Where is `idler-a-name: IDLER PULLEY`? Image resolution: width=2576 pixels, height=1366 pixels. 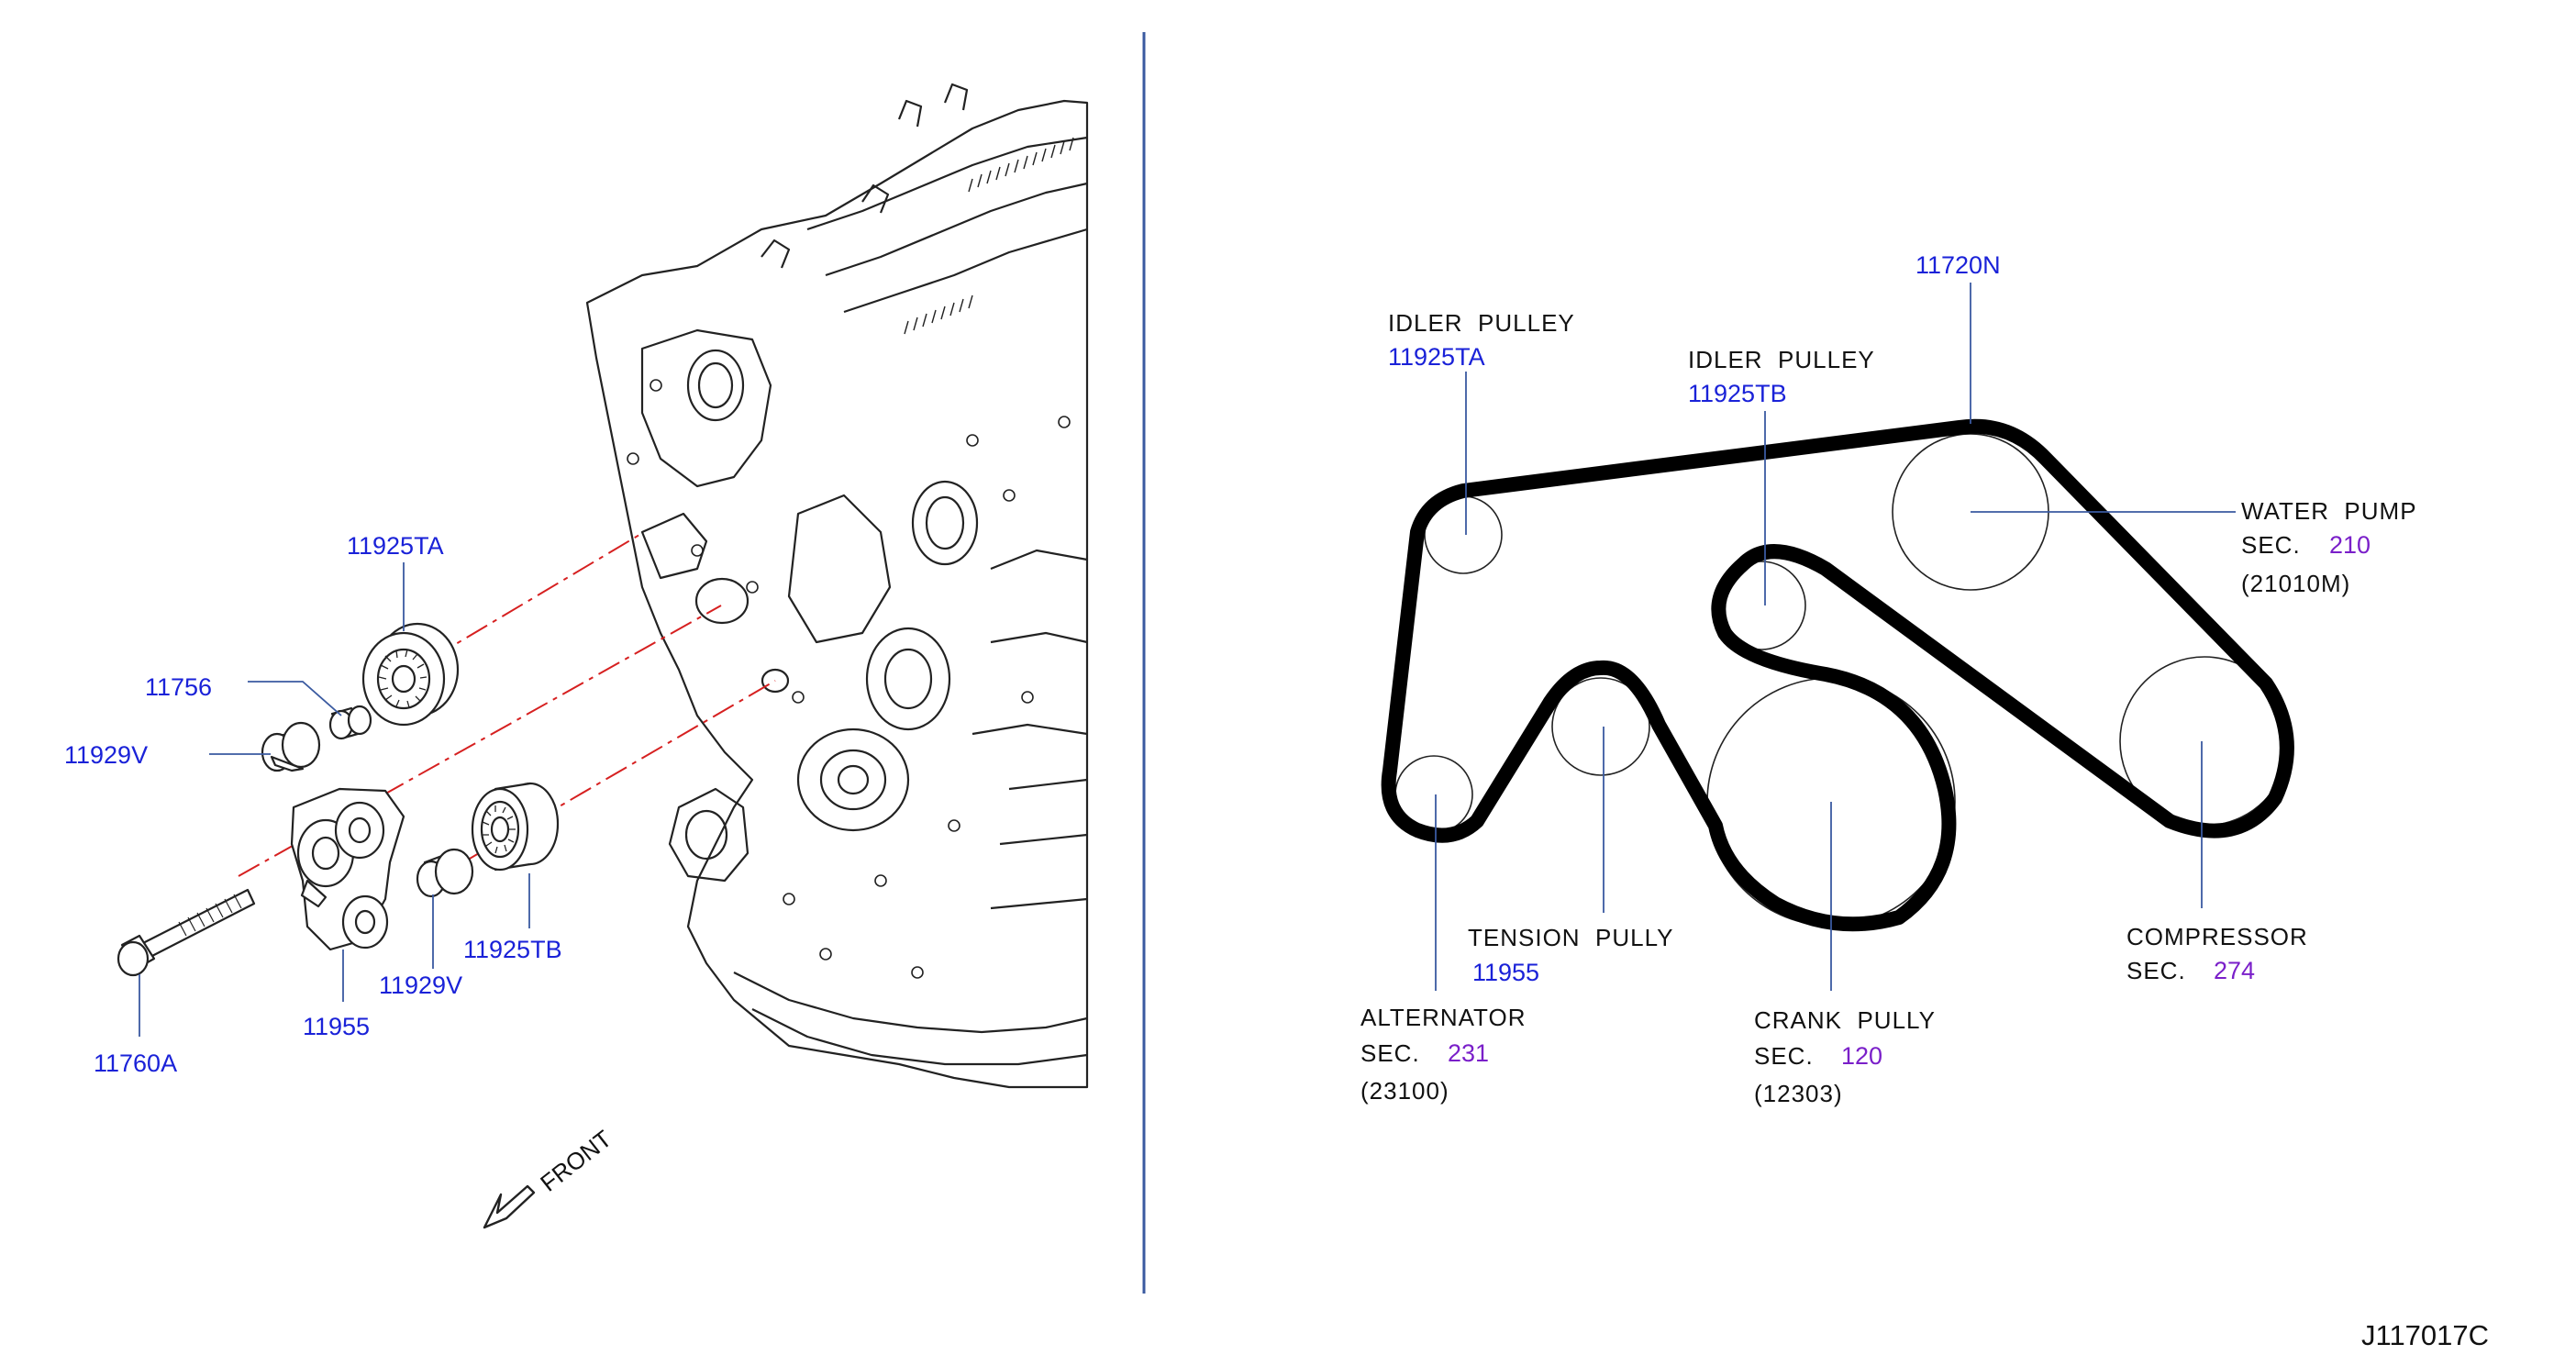 idler-a-name: IDLER PULLEY is located at coordinates (1481, 323).